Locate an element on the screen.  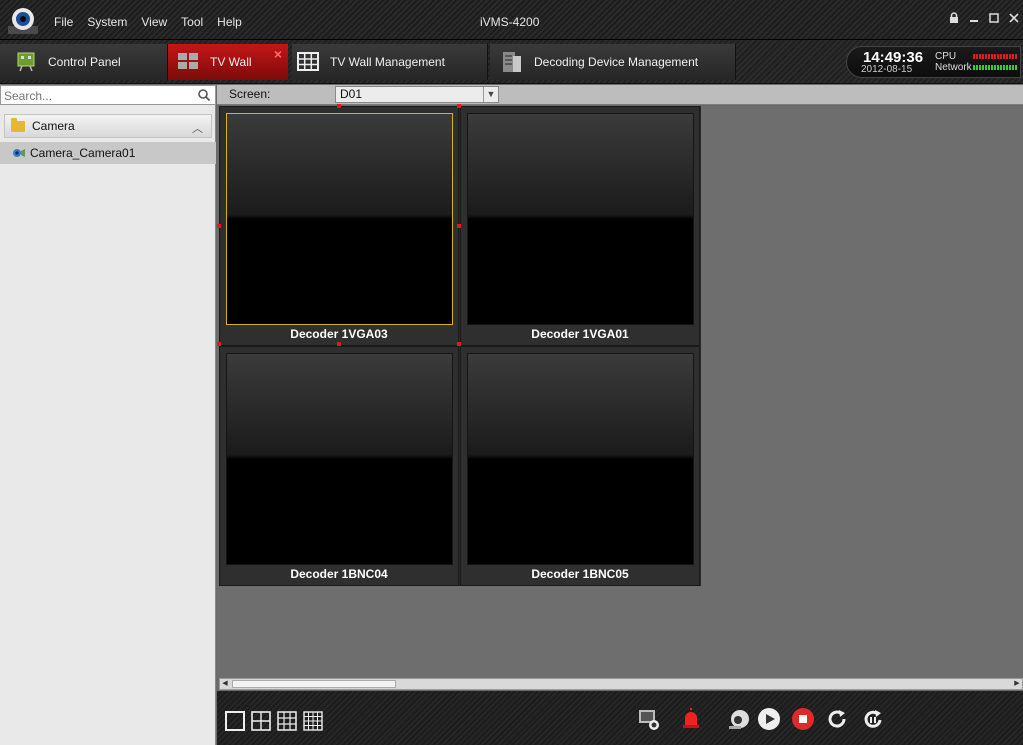
tab-label: Control Panel is located at coordinates (84, 62).